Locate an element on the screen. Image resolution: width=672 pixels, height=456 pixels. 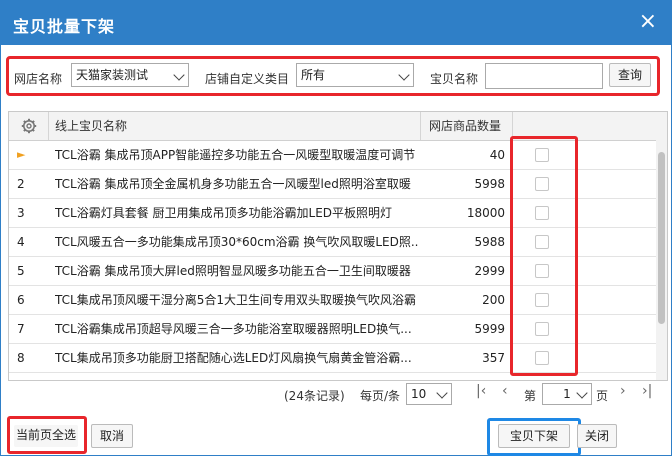
query-button: 查询 is located at coordinates (630, 75).